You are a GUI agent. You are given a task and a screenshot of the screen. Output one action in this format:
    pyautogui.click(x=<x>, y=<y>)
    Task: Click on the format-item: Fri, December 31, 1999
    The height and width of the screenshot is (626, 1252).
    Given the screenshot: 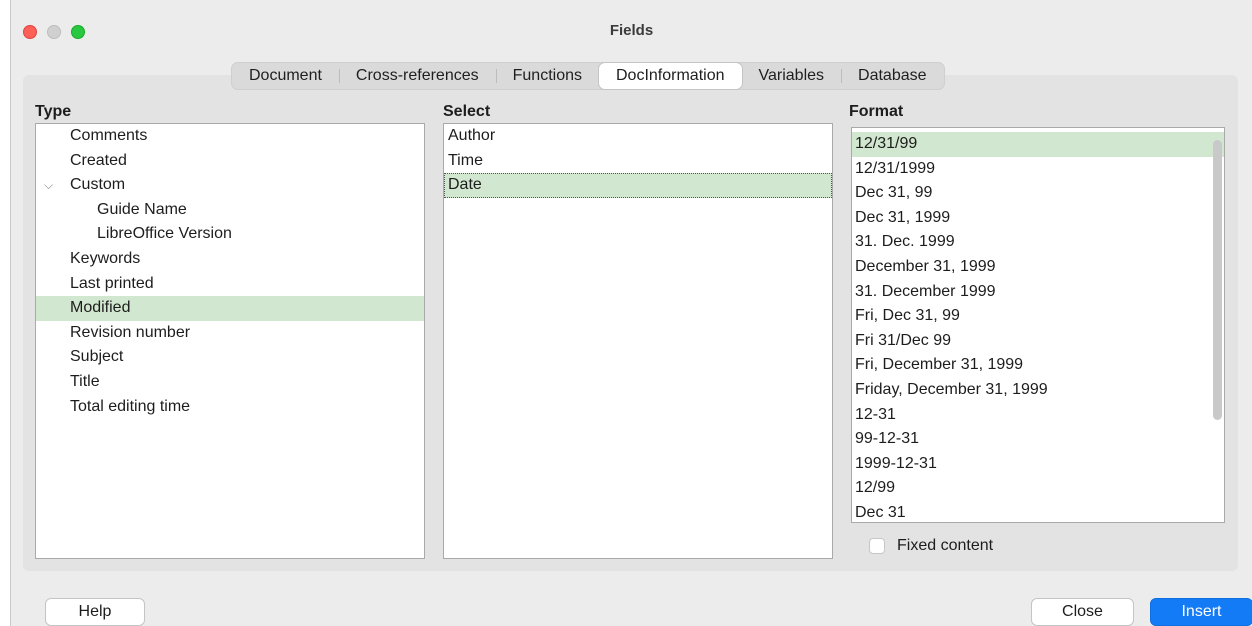 What is the action you would take?
    pyautogui.click(x=1038, y=365)
    